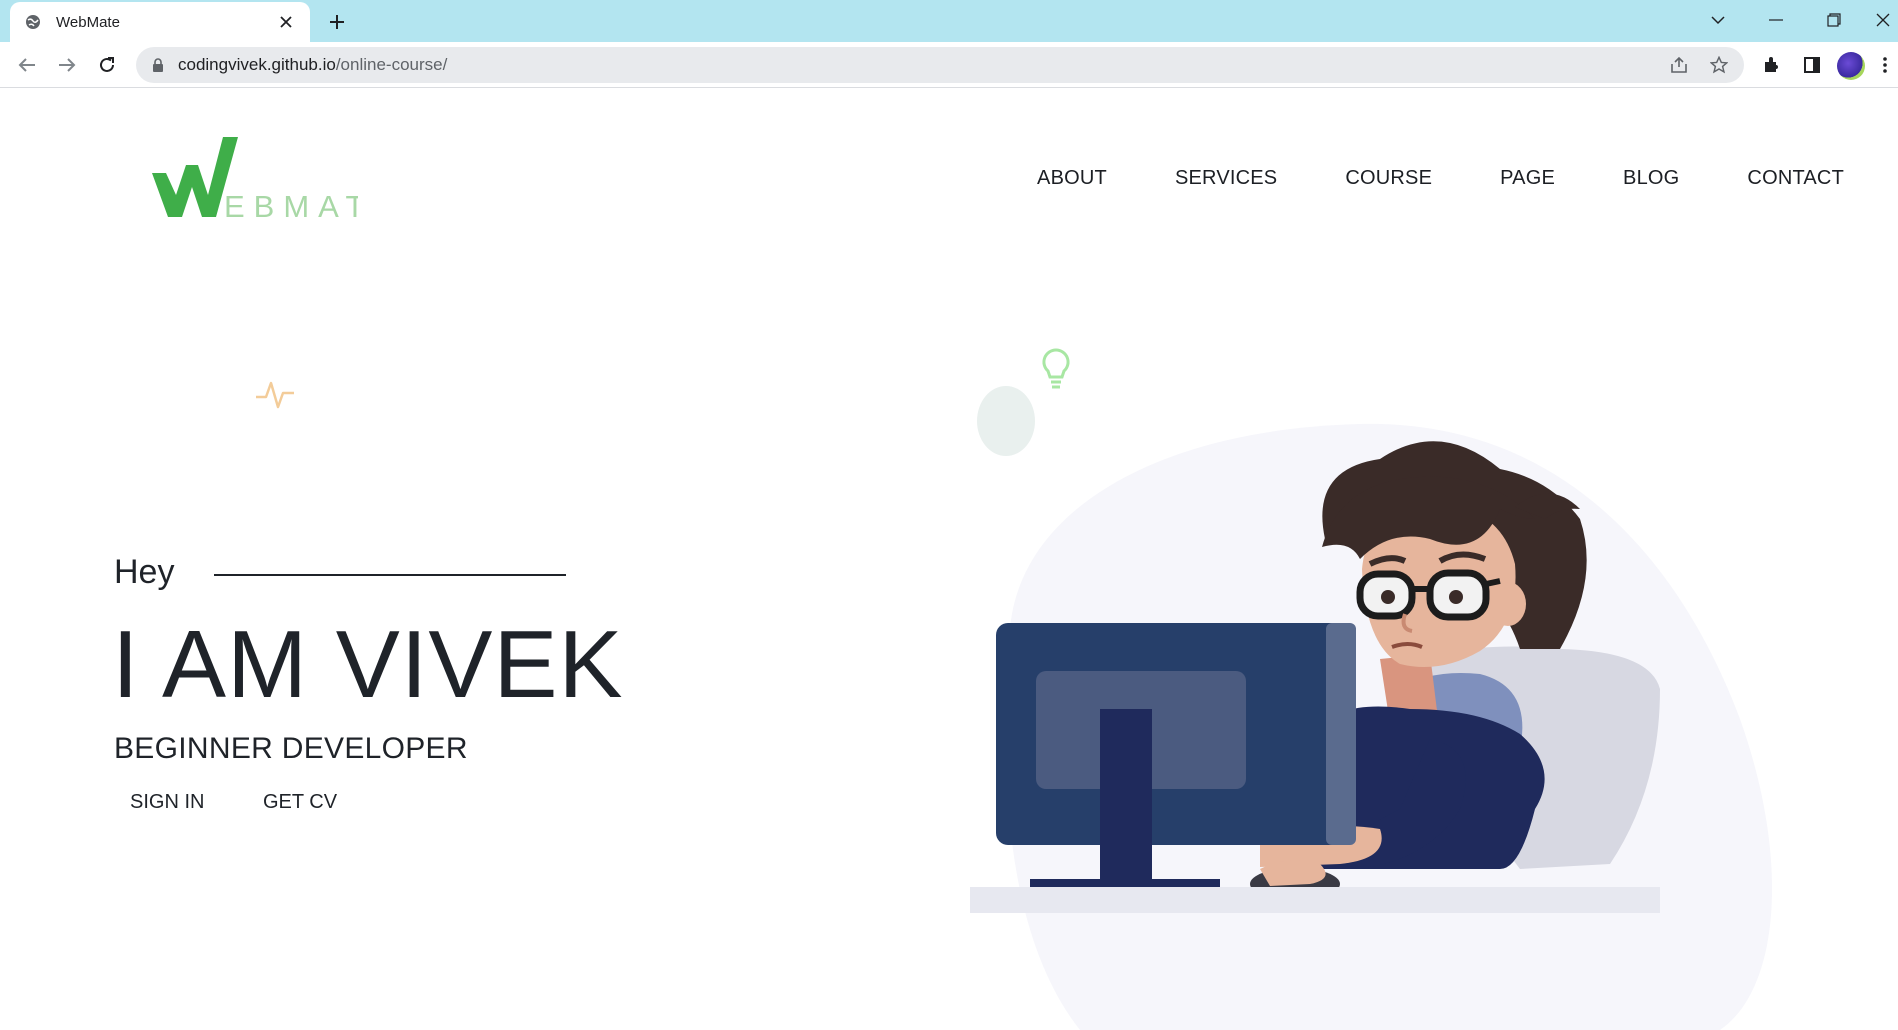  Describe the element at coordinates (158, 65) in the screenshot. I see `lock-icon` at that location.